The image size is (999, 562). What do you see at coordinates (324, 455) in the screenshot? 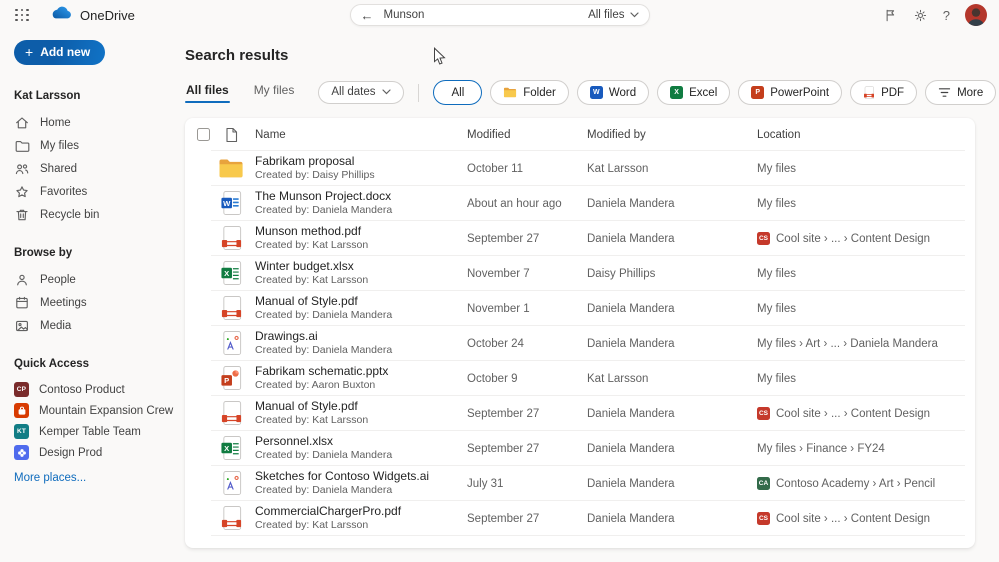
I see `file-created-by: Created by: Daniela Mandera` at bounding box center [324, 455].